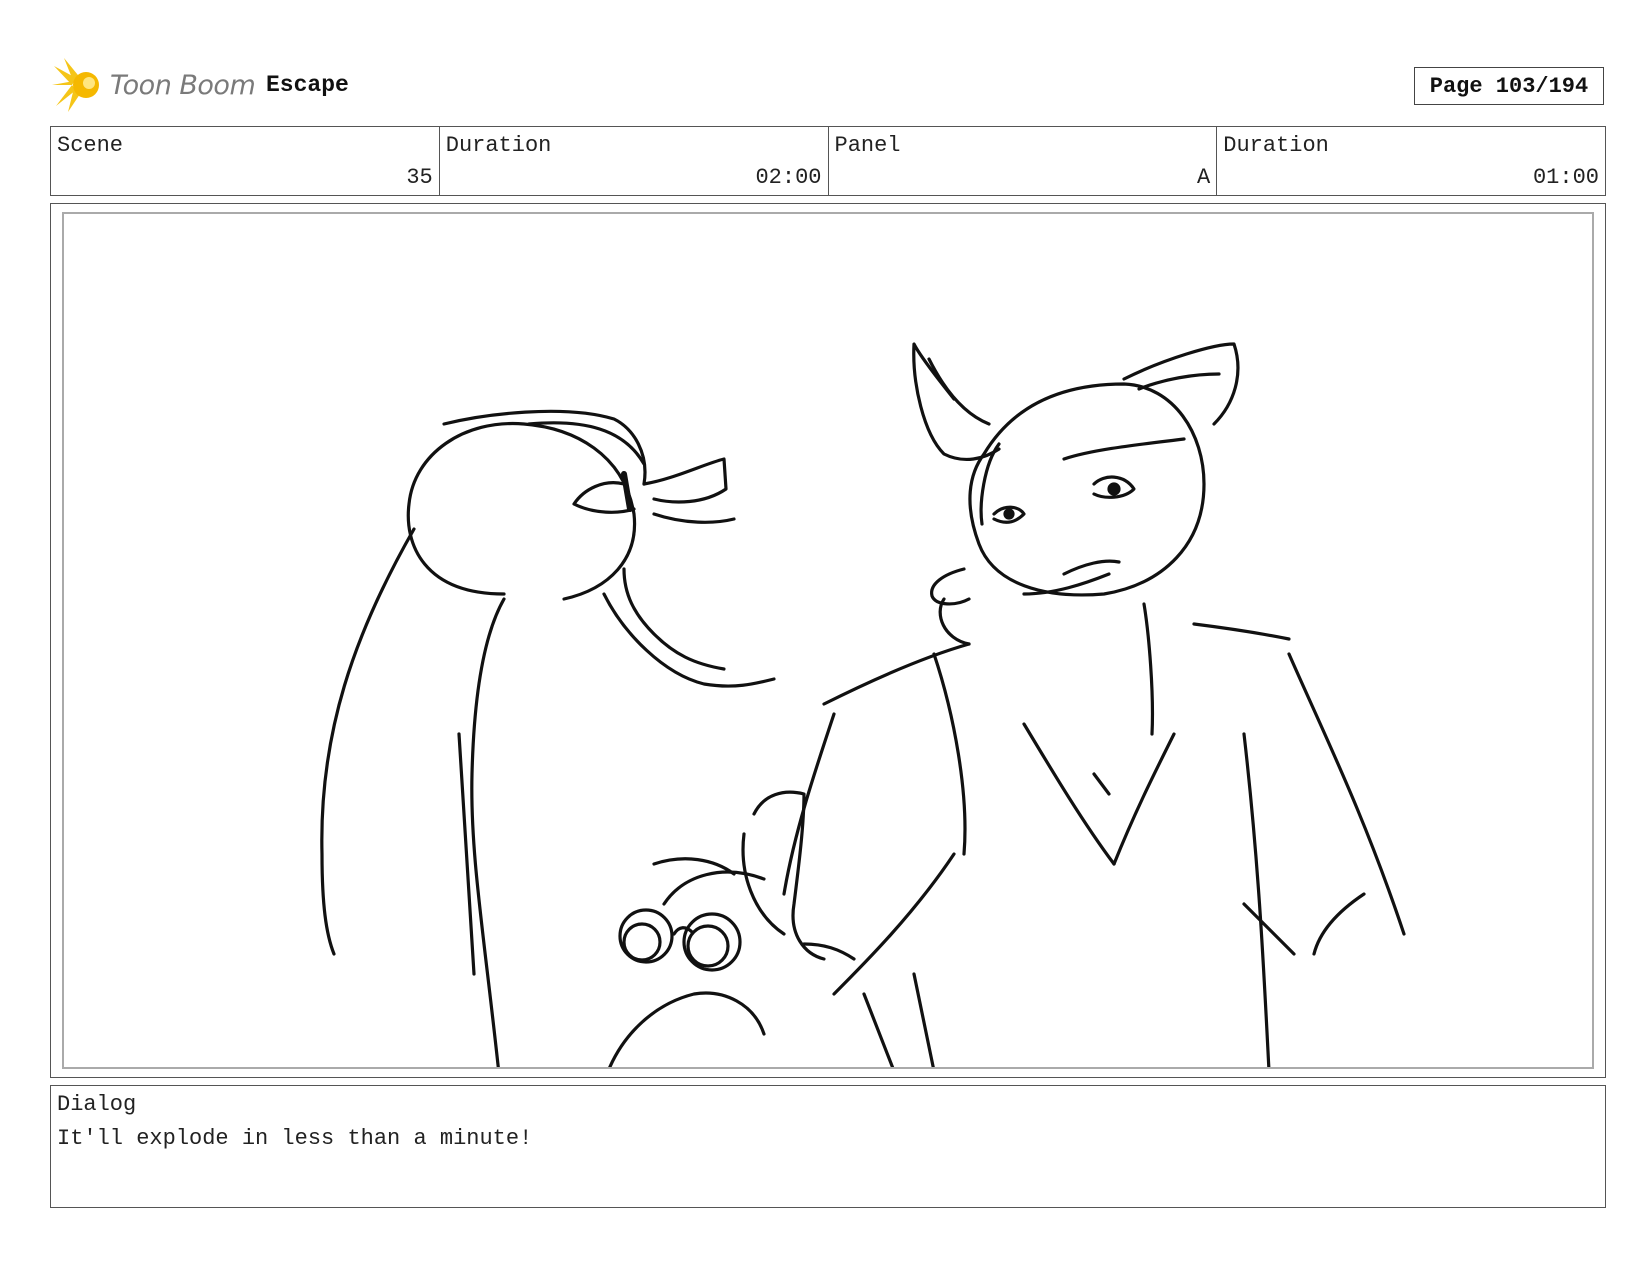  I want to click on page-number: Page 103/194, so click(1509, 86).